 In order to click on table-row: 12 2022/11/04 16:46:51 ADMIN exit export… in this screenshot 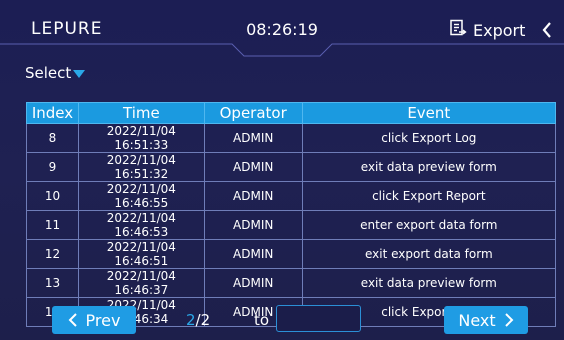, I will do `click(291, 254)`.